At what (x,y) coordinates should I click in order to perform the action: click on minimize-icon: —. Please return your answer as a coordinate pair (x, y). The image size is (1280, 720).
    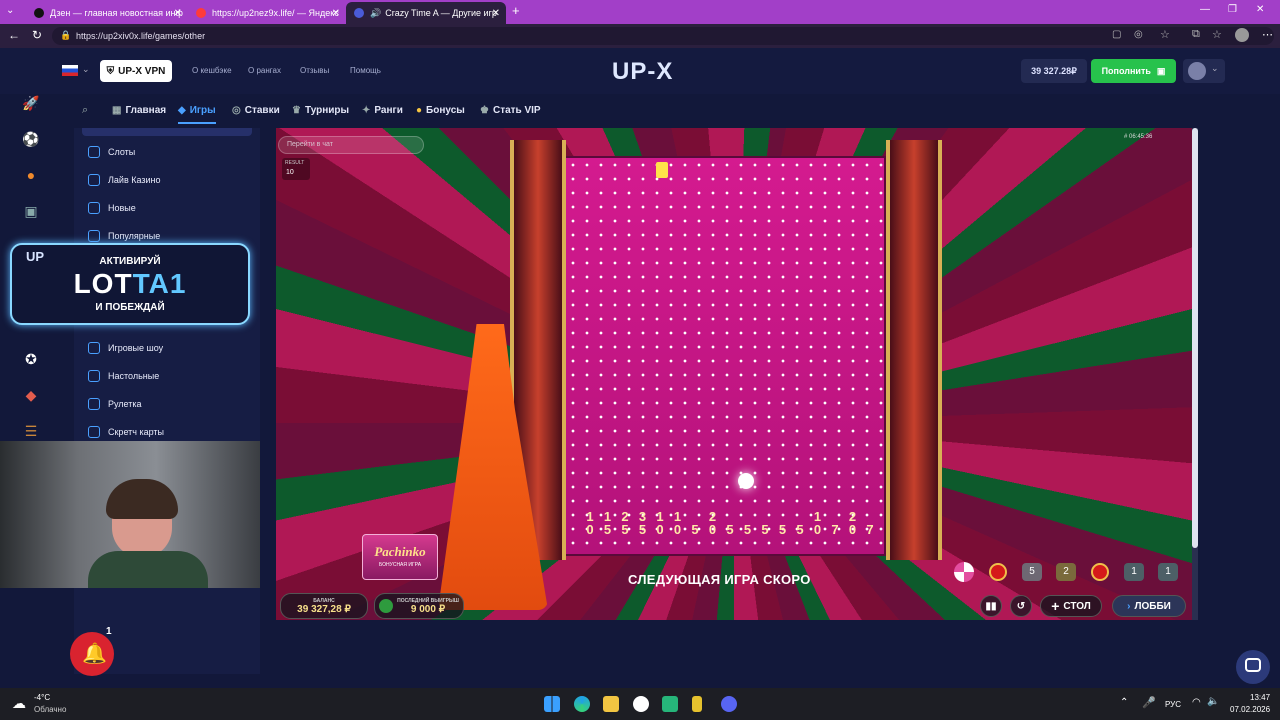
    Looking at the image, I should click on (1205, 9).